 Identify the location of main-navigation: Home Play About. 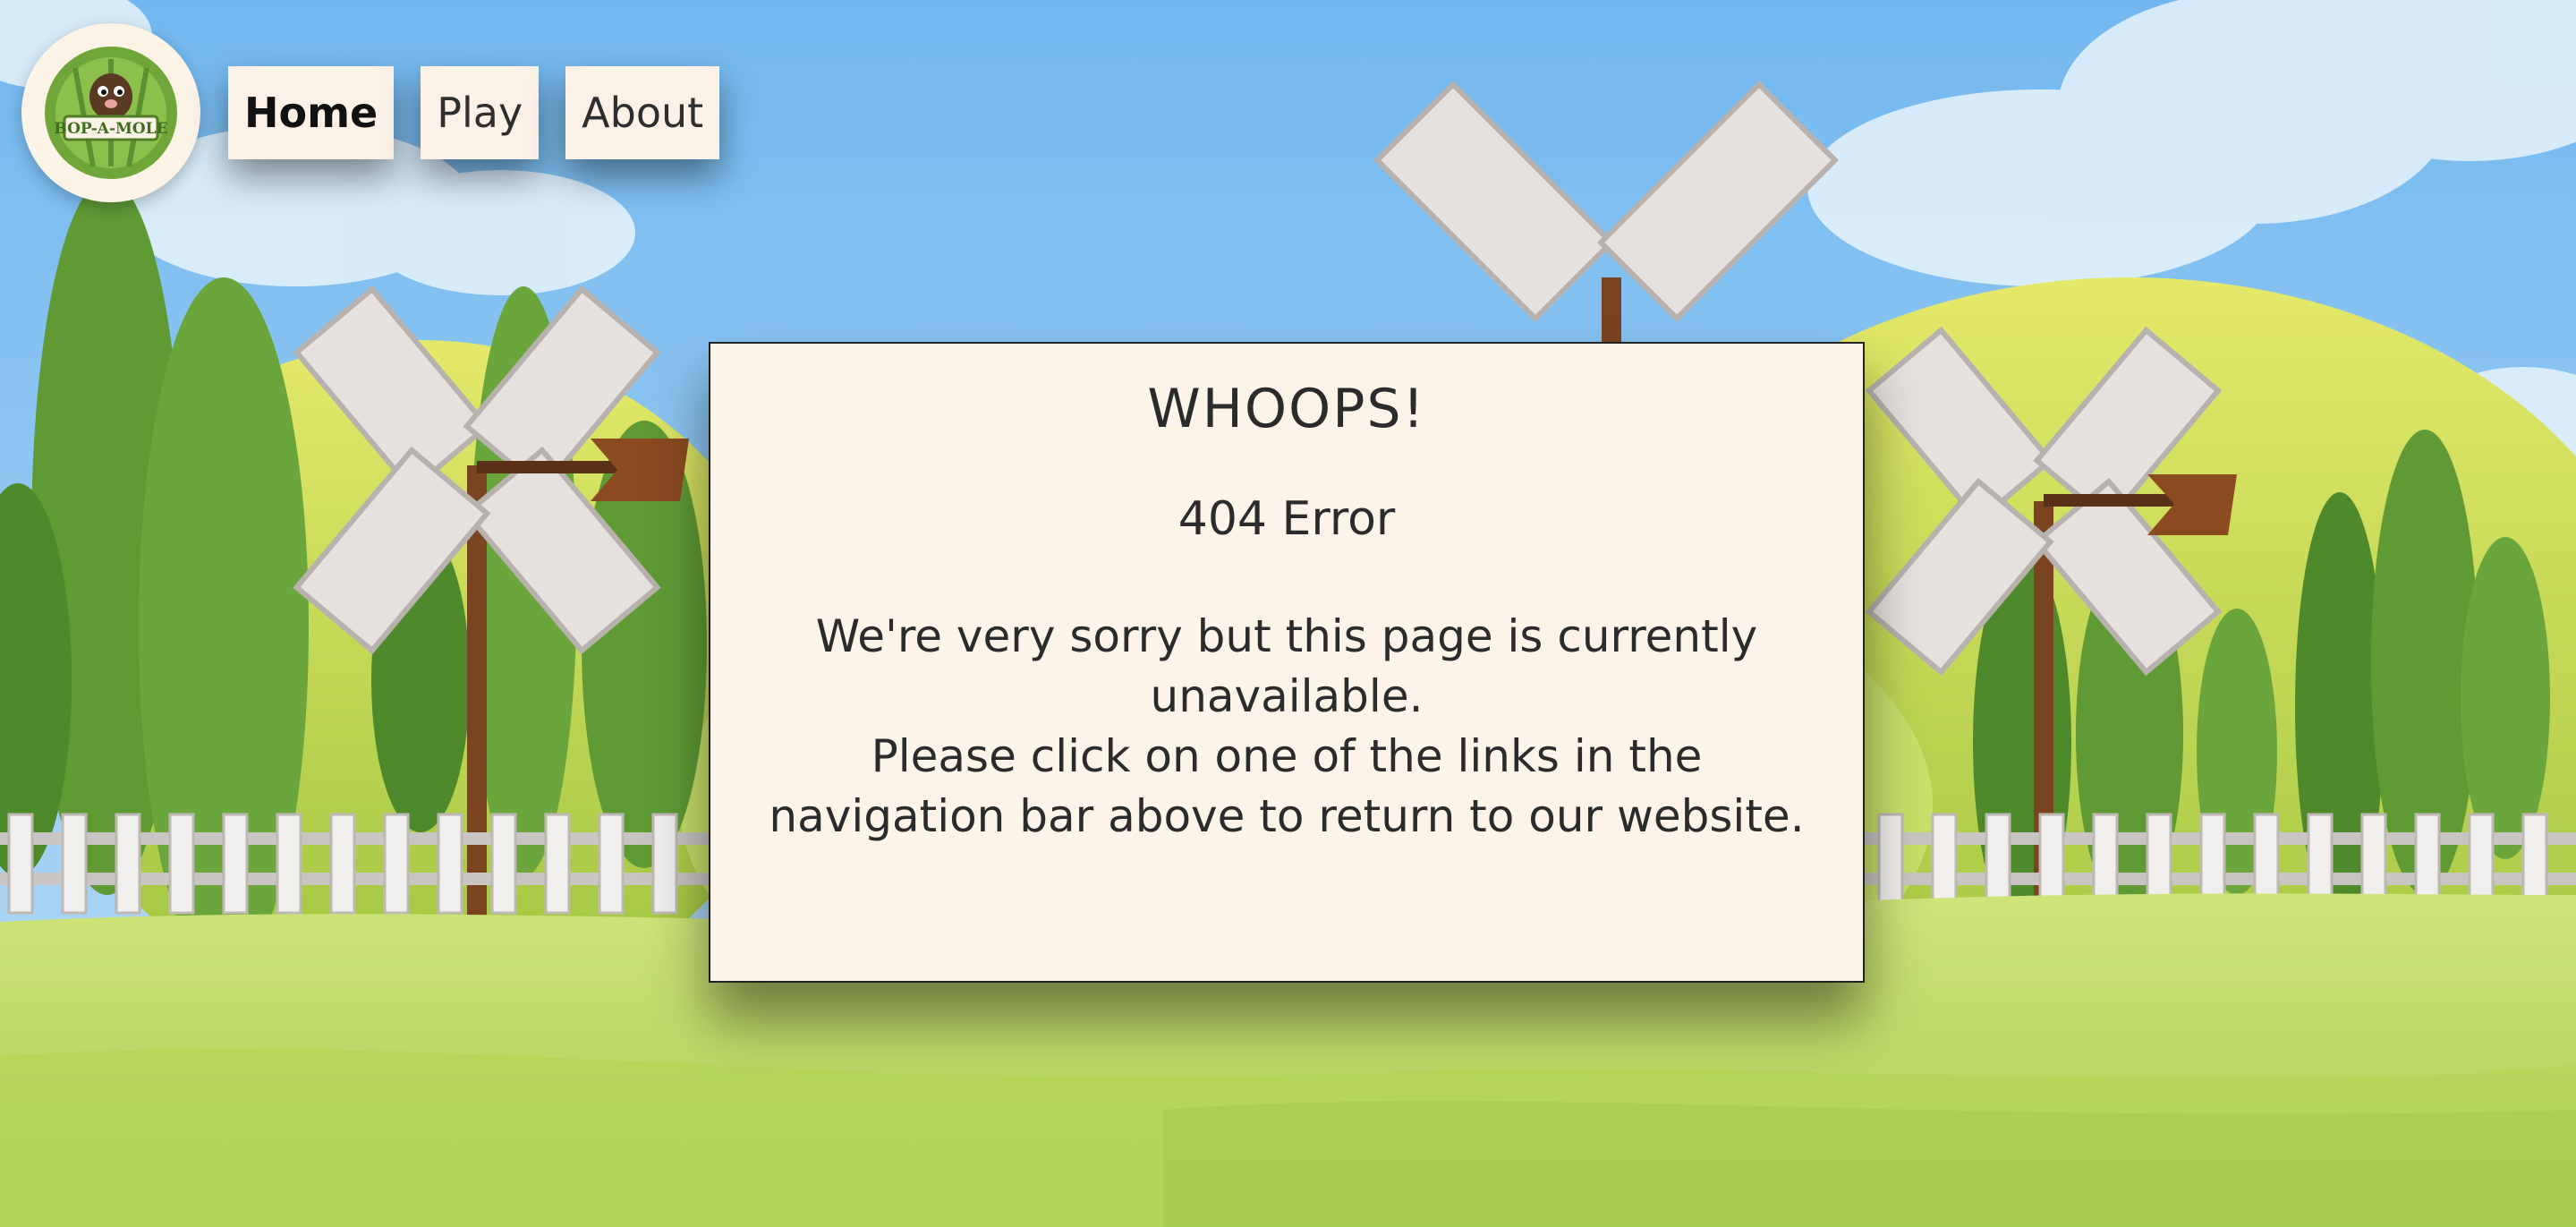
(474, 113).